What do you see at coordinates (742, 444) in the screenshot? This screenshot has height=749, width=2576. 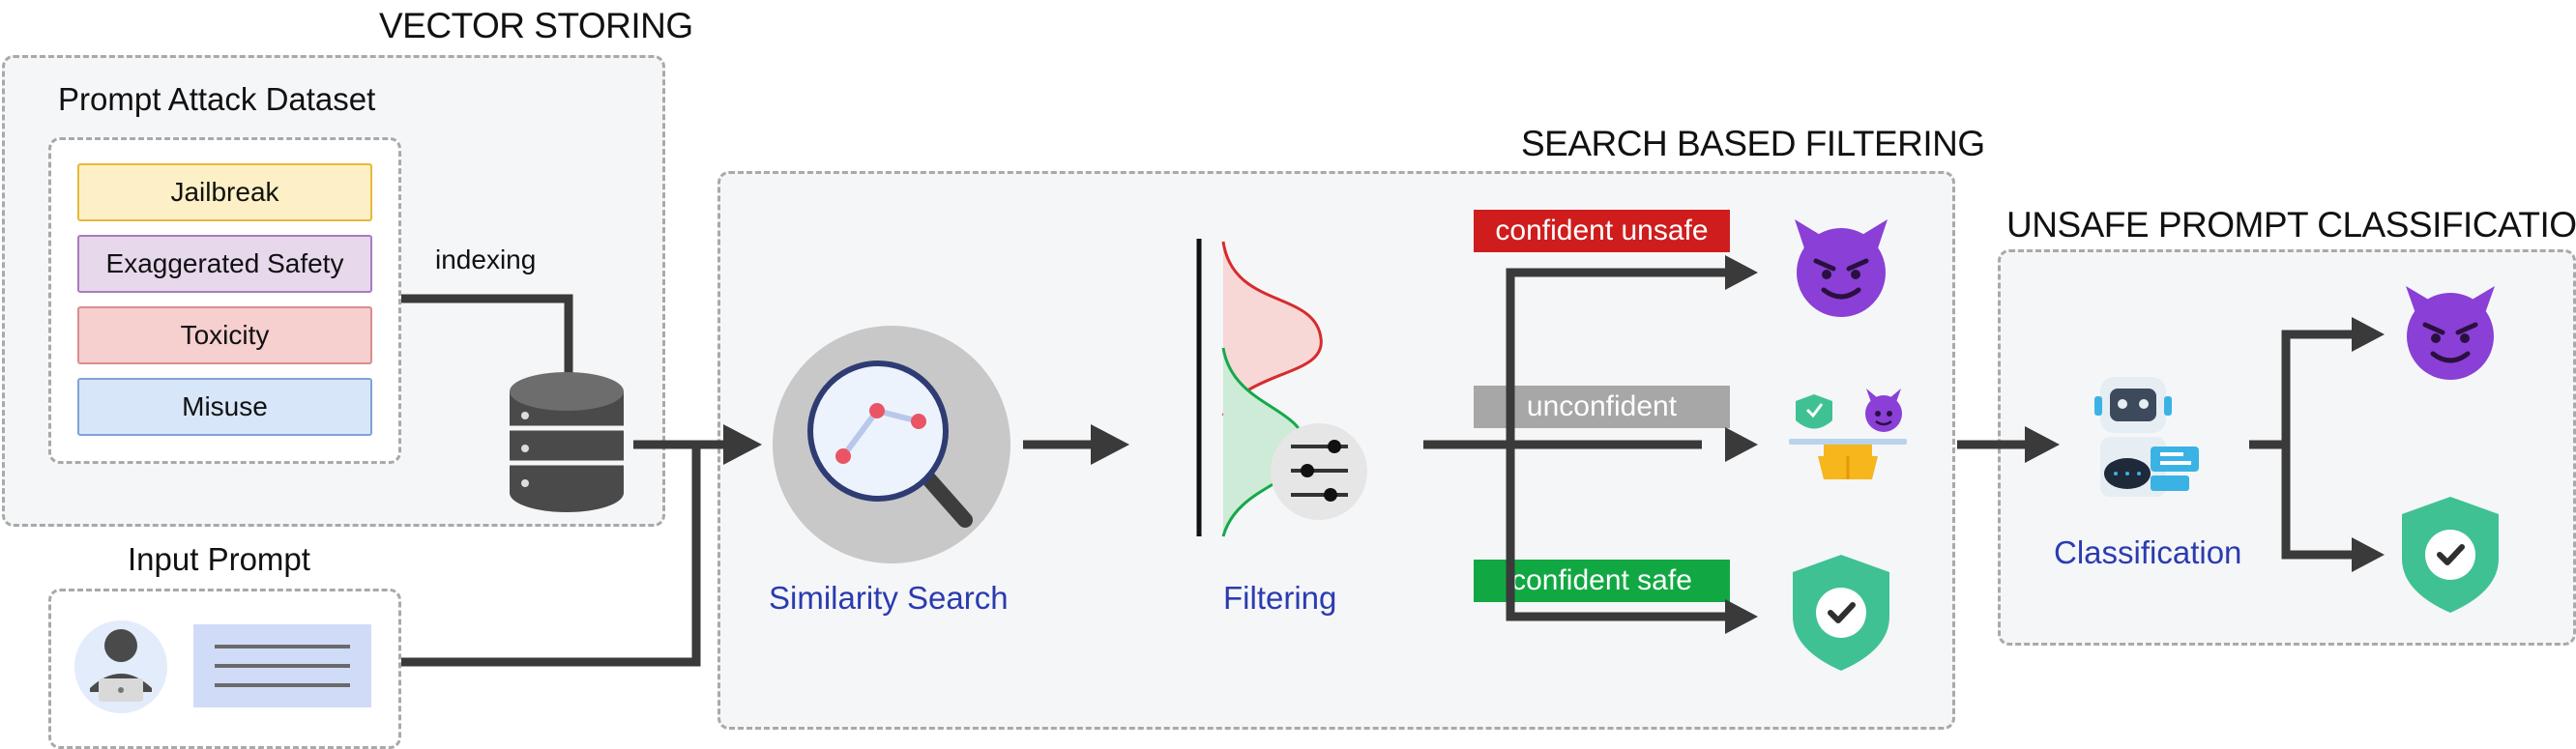 I see `arrowhead-to-search` at bounding box center [742, 444].